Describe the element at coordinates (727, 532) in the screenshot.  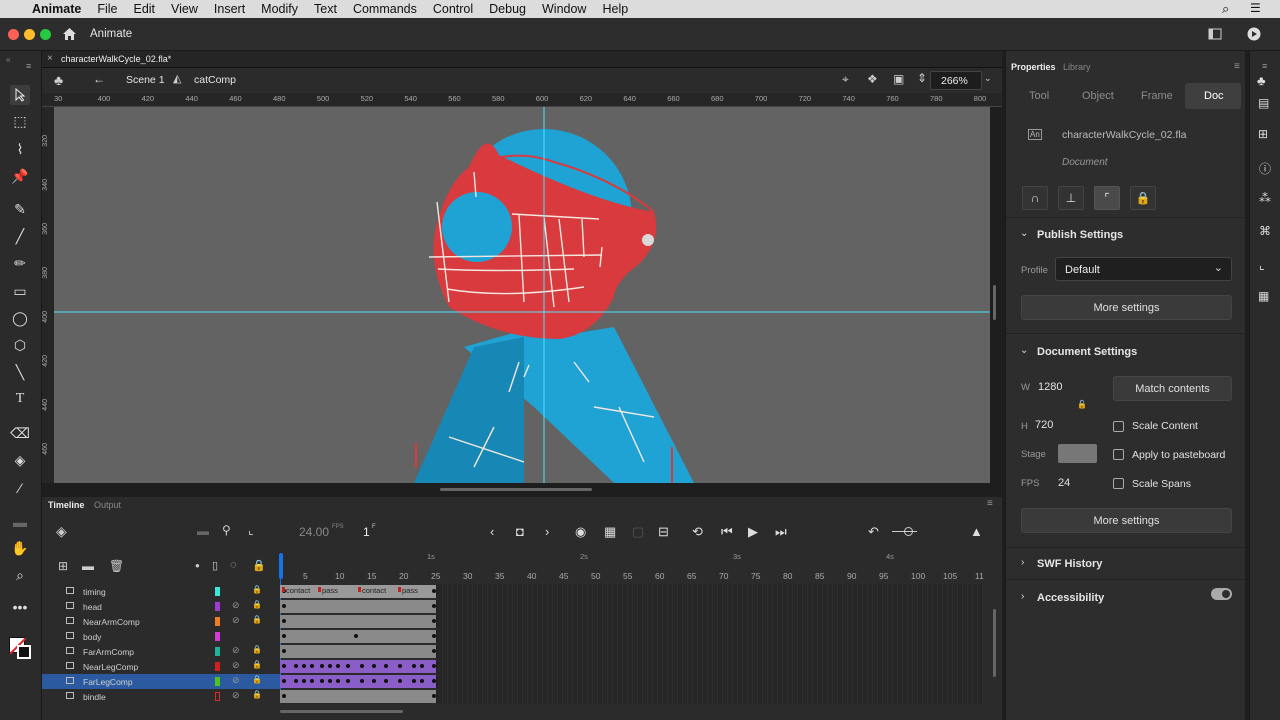
I see `step-back-icon: ⏮` at that location.